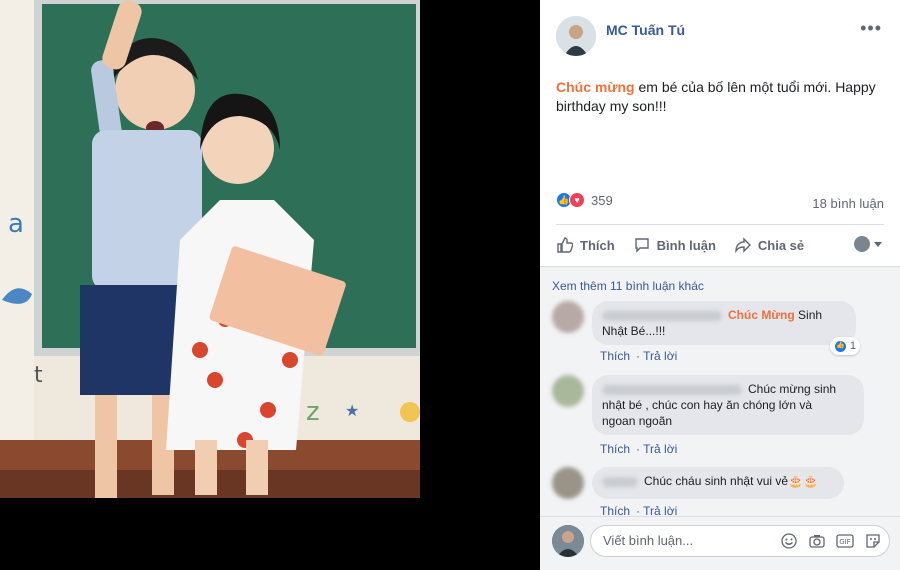  What do you see at coordinates (595, 87) in the screenshot?
I see `caption-highlight: Chúc mừng` at bounding box center [595, 87].